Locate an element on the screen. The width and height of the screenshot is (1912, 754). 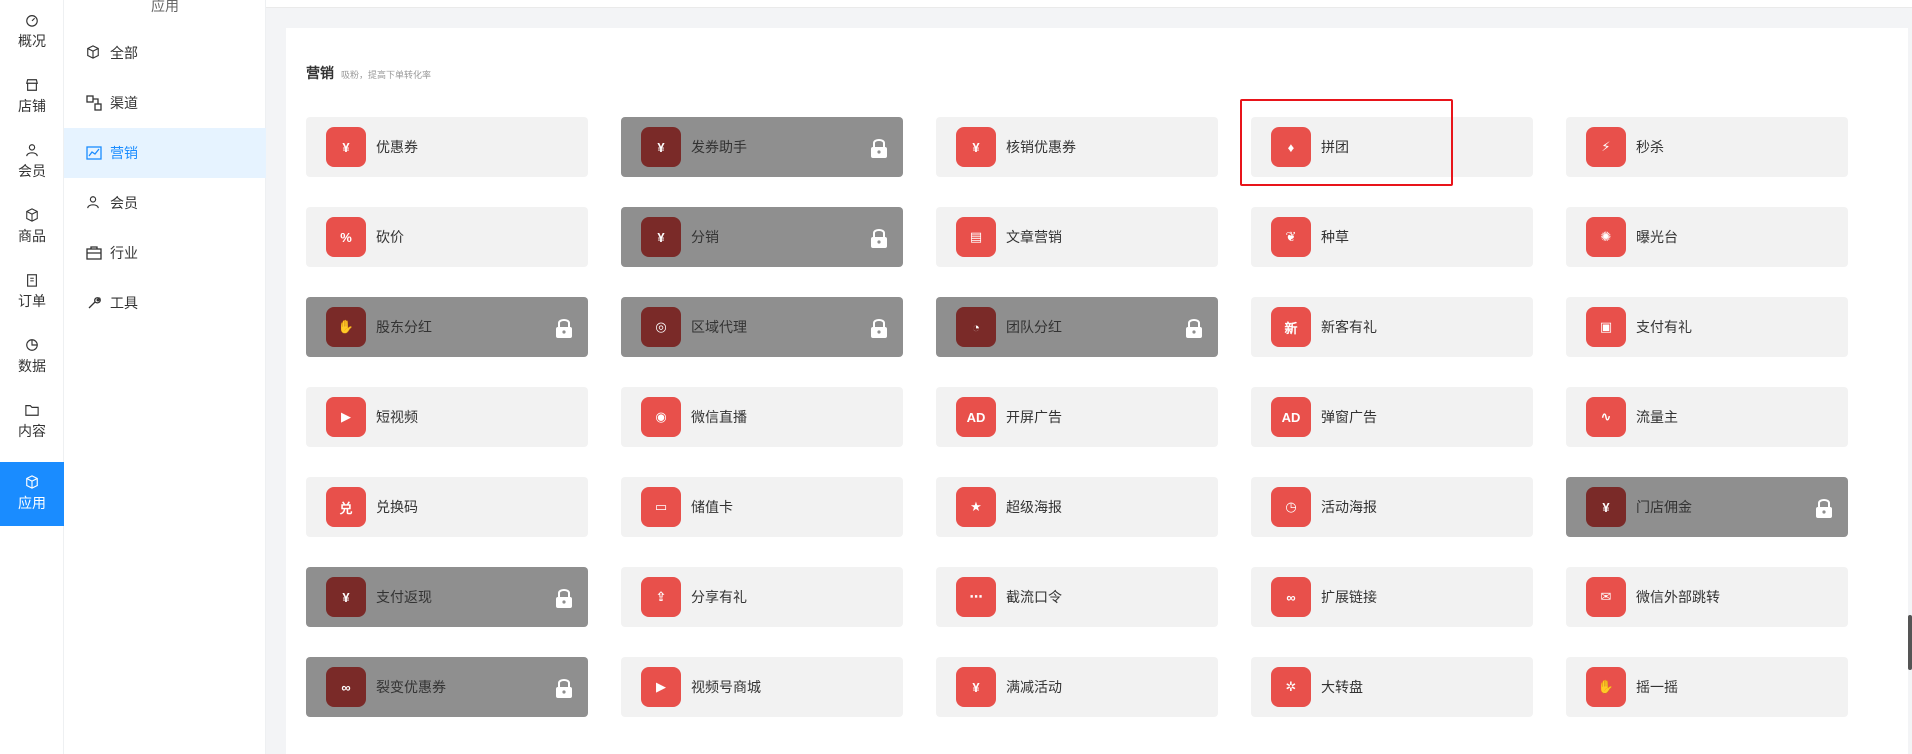
app-tile: ▶ 短视频 is located at coordinates (447, 417).